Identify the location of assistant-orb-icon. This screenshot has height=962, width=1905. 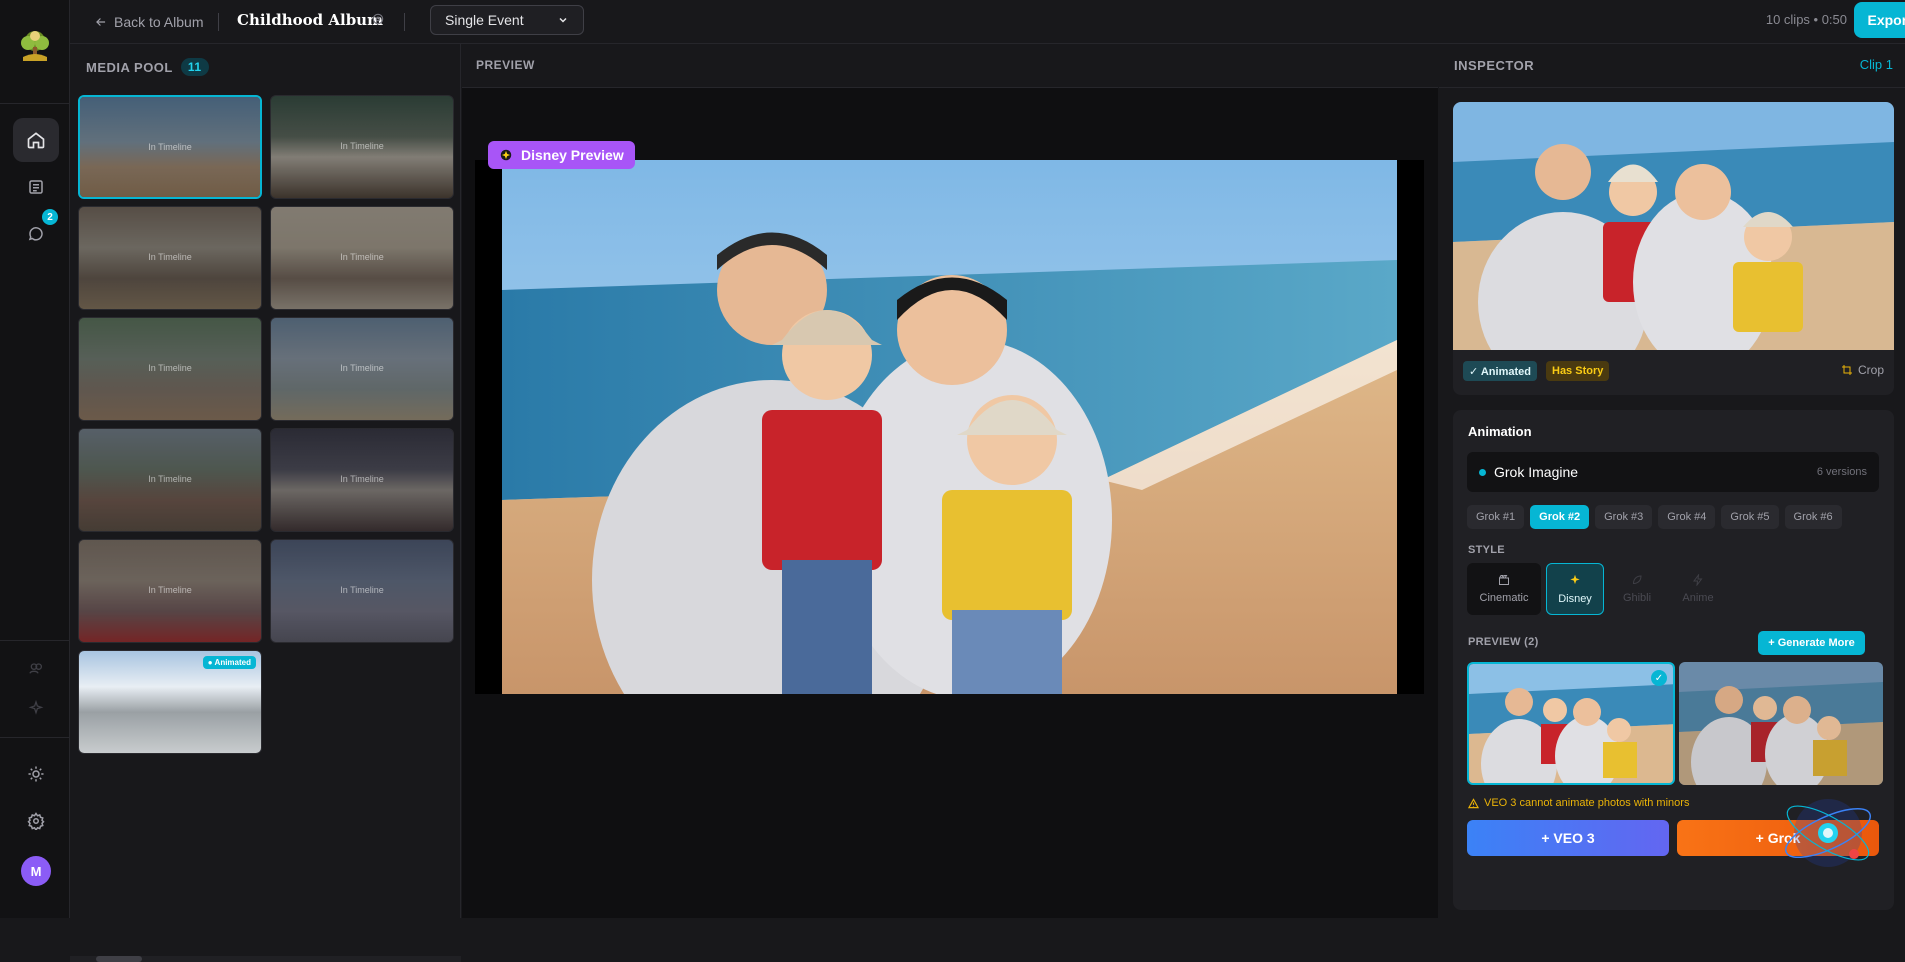
(1828, 833).